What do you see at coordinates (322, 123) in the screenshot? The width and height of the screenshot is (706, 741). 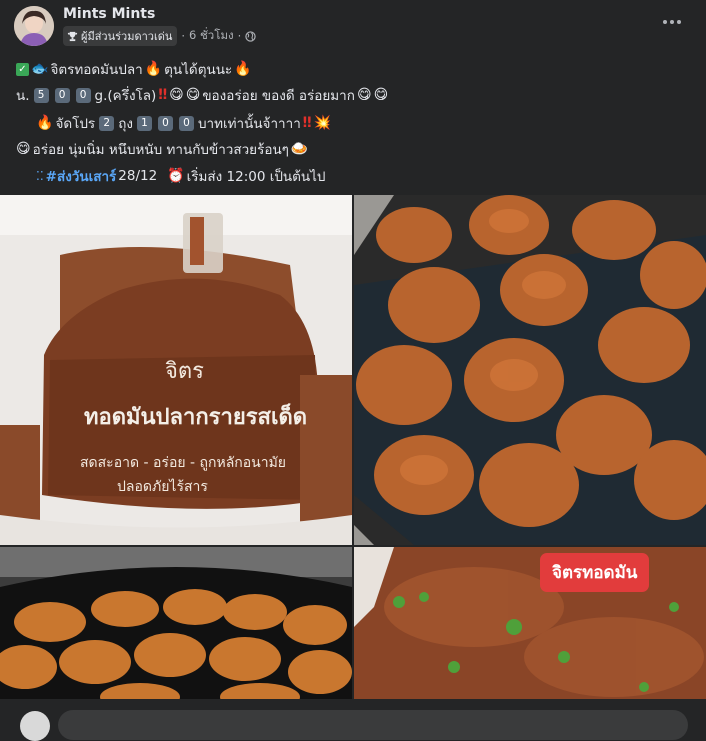 I see `collision-icon: 💥` at bounding box center [322, 123].